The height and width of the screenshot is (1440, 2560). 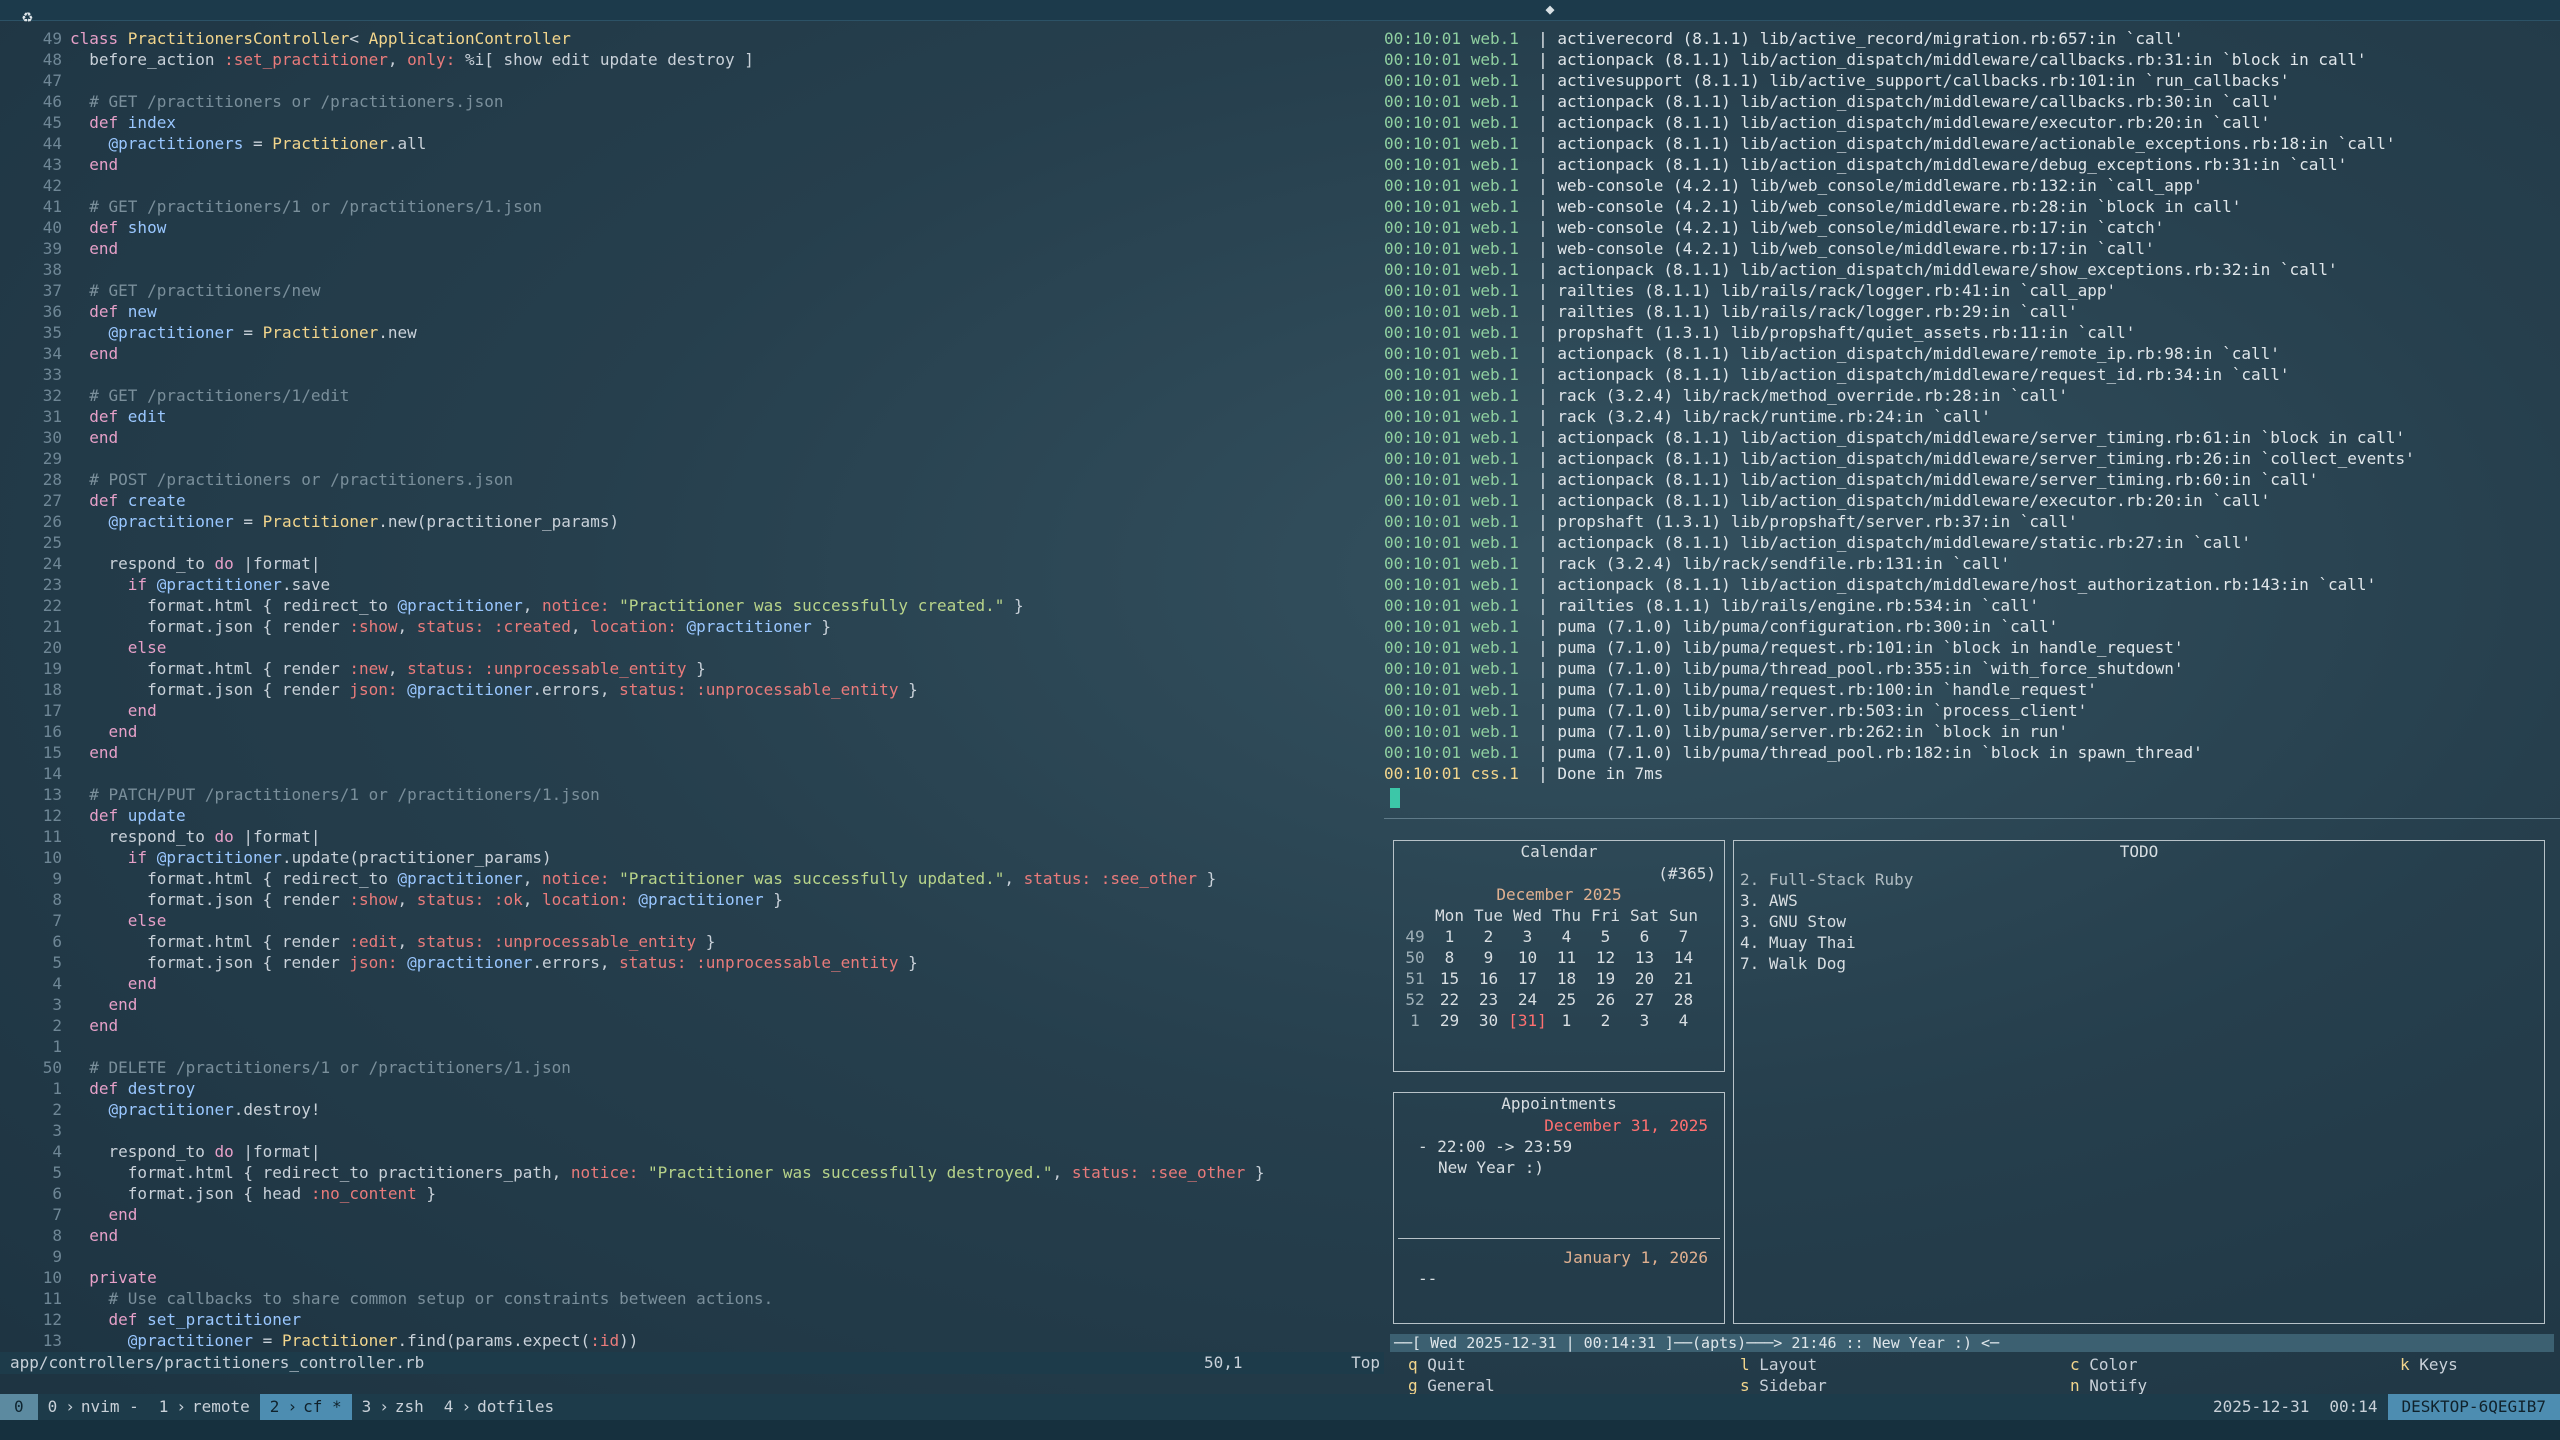 What do you see at coordinates (692, 185) in the screenshot?
I see `code-line: 42` at bounding box center [692, 185].